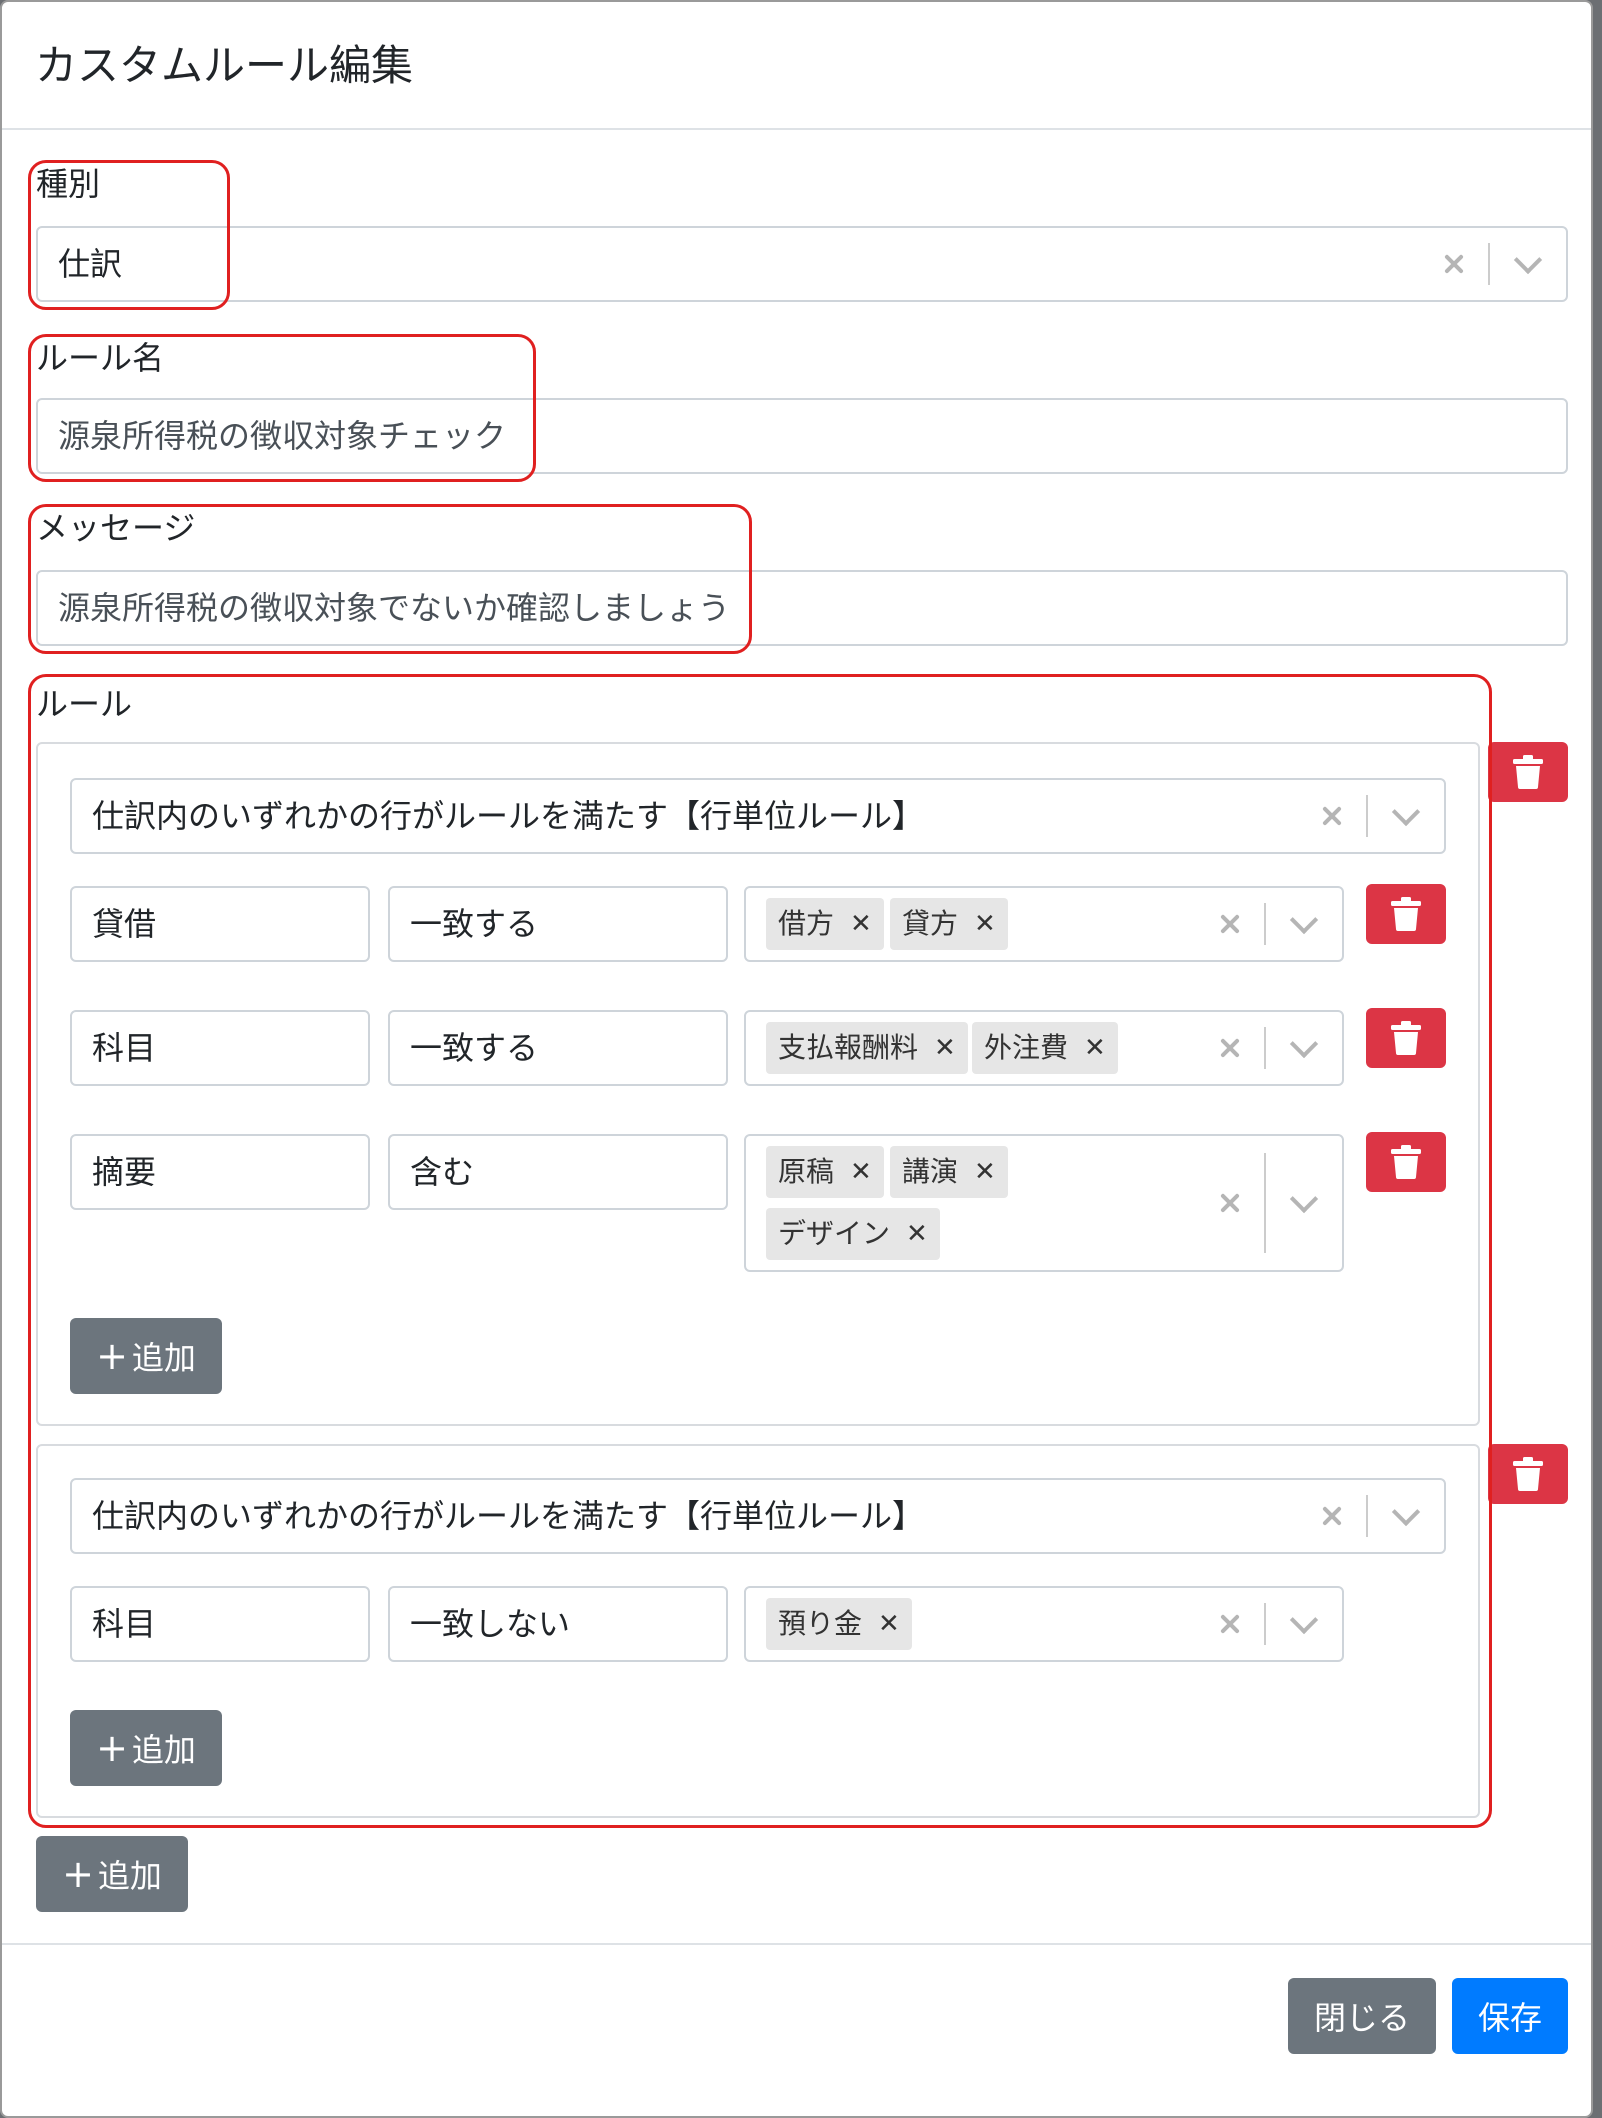 This screenshot has height=2118, width=1602. Describe the element at coordinates (224, 65) in the screenshot. I see `modal-title: カスタムルール編集` at that location.